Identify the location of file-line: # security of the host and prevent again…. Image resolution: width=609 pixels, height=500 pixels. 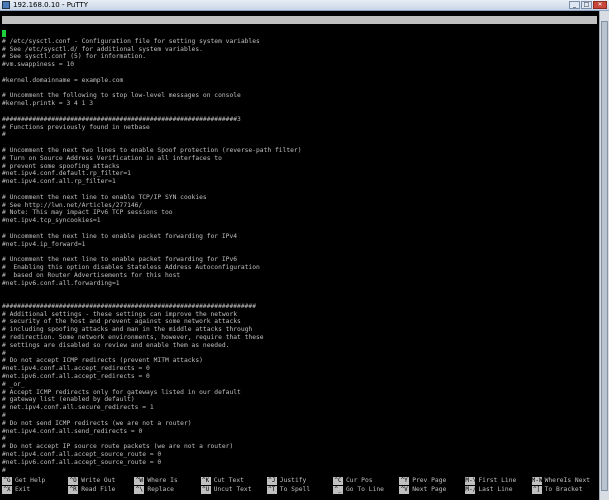
(299, 322).